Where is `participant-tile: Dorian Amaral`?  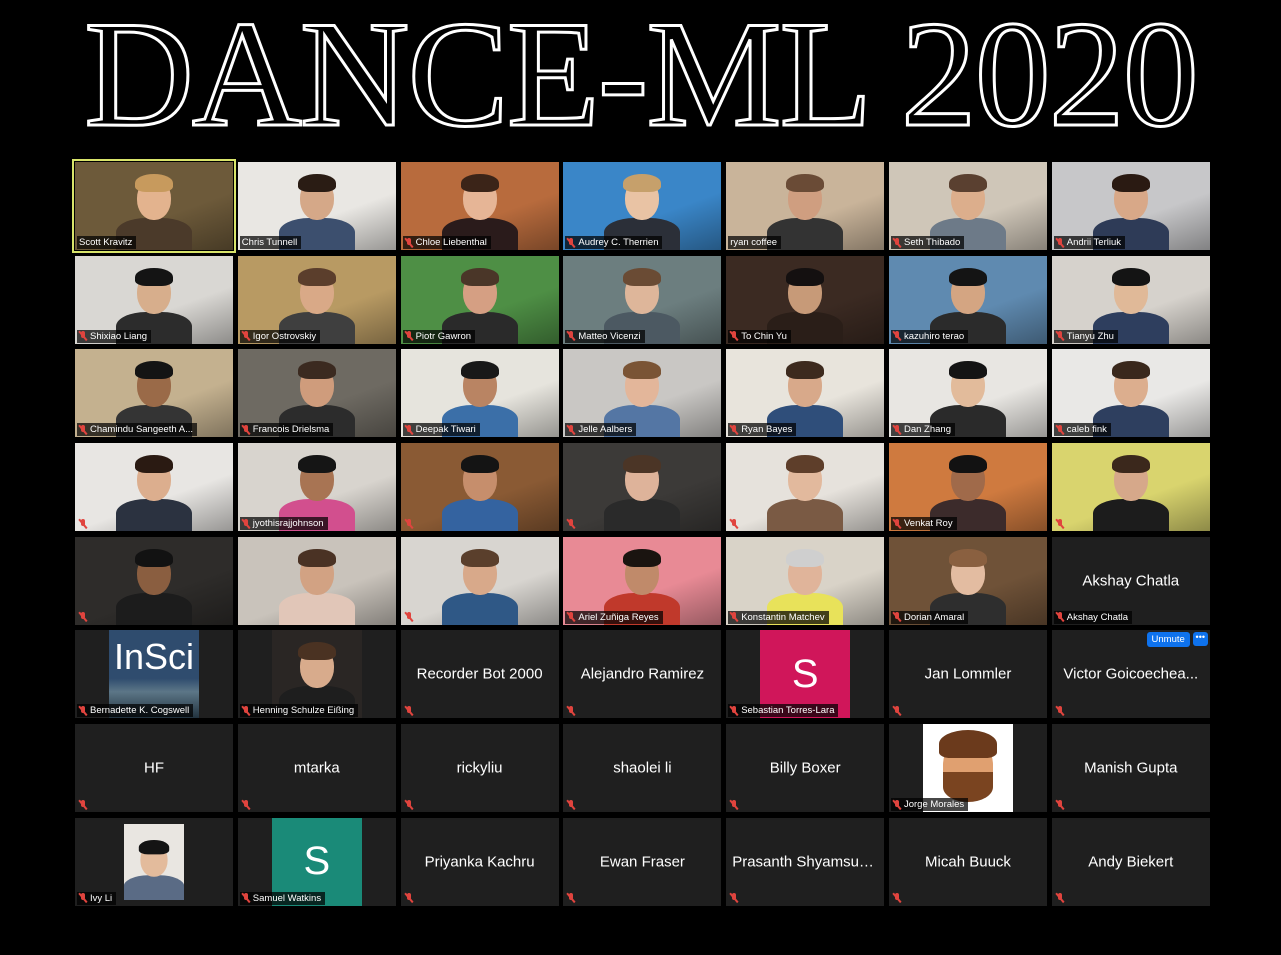
participant-tile: Dorian Amaral is located at coordinates (967, 580).